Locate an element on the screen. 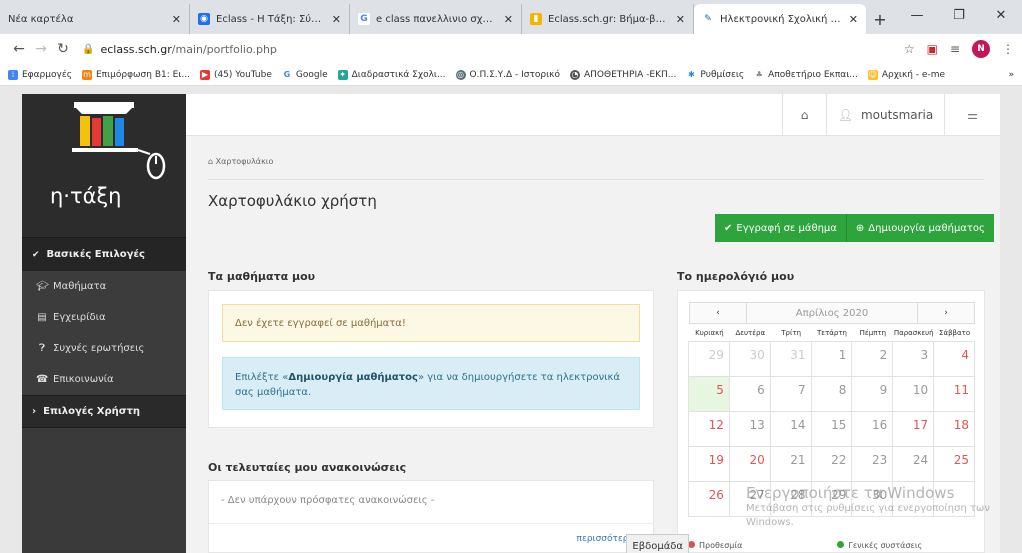  sidebar-item-manuals: ▤ Εγχειρίδια is located at coordinates (104, 317).